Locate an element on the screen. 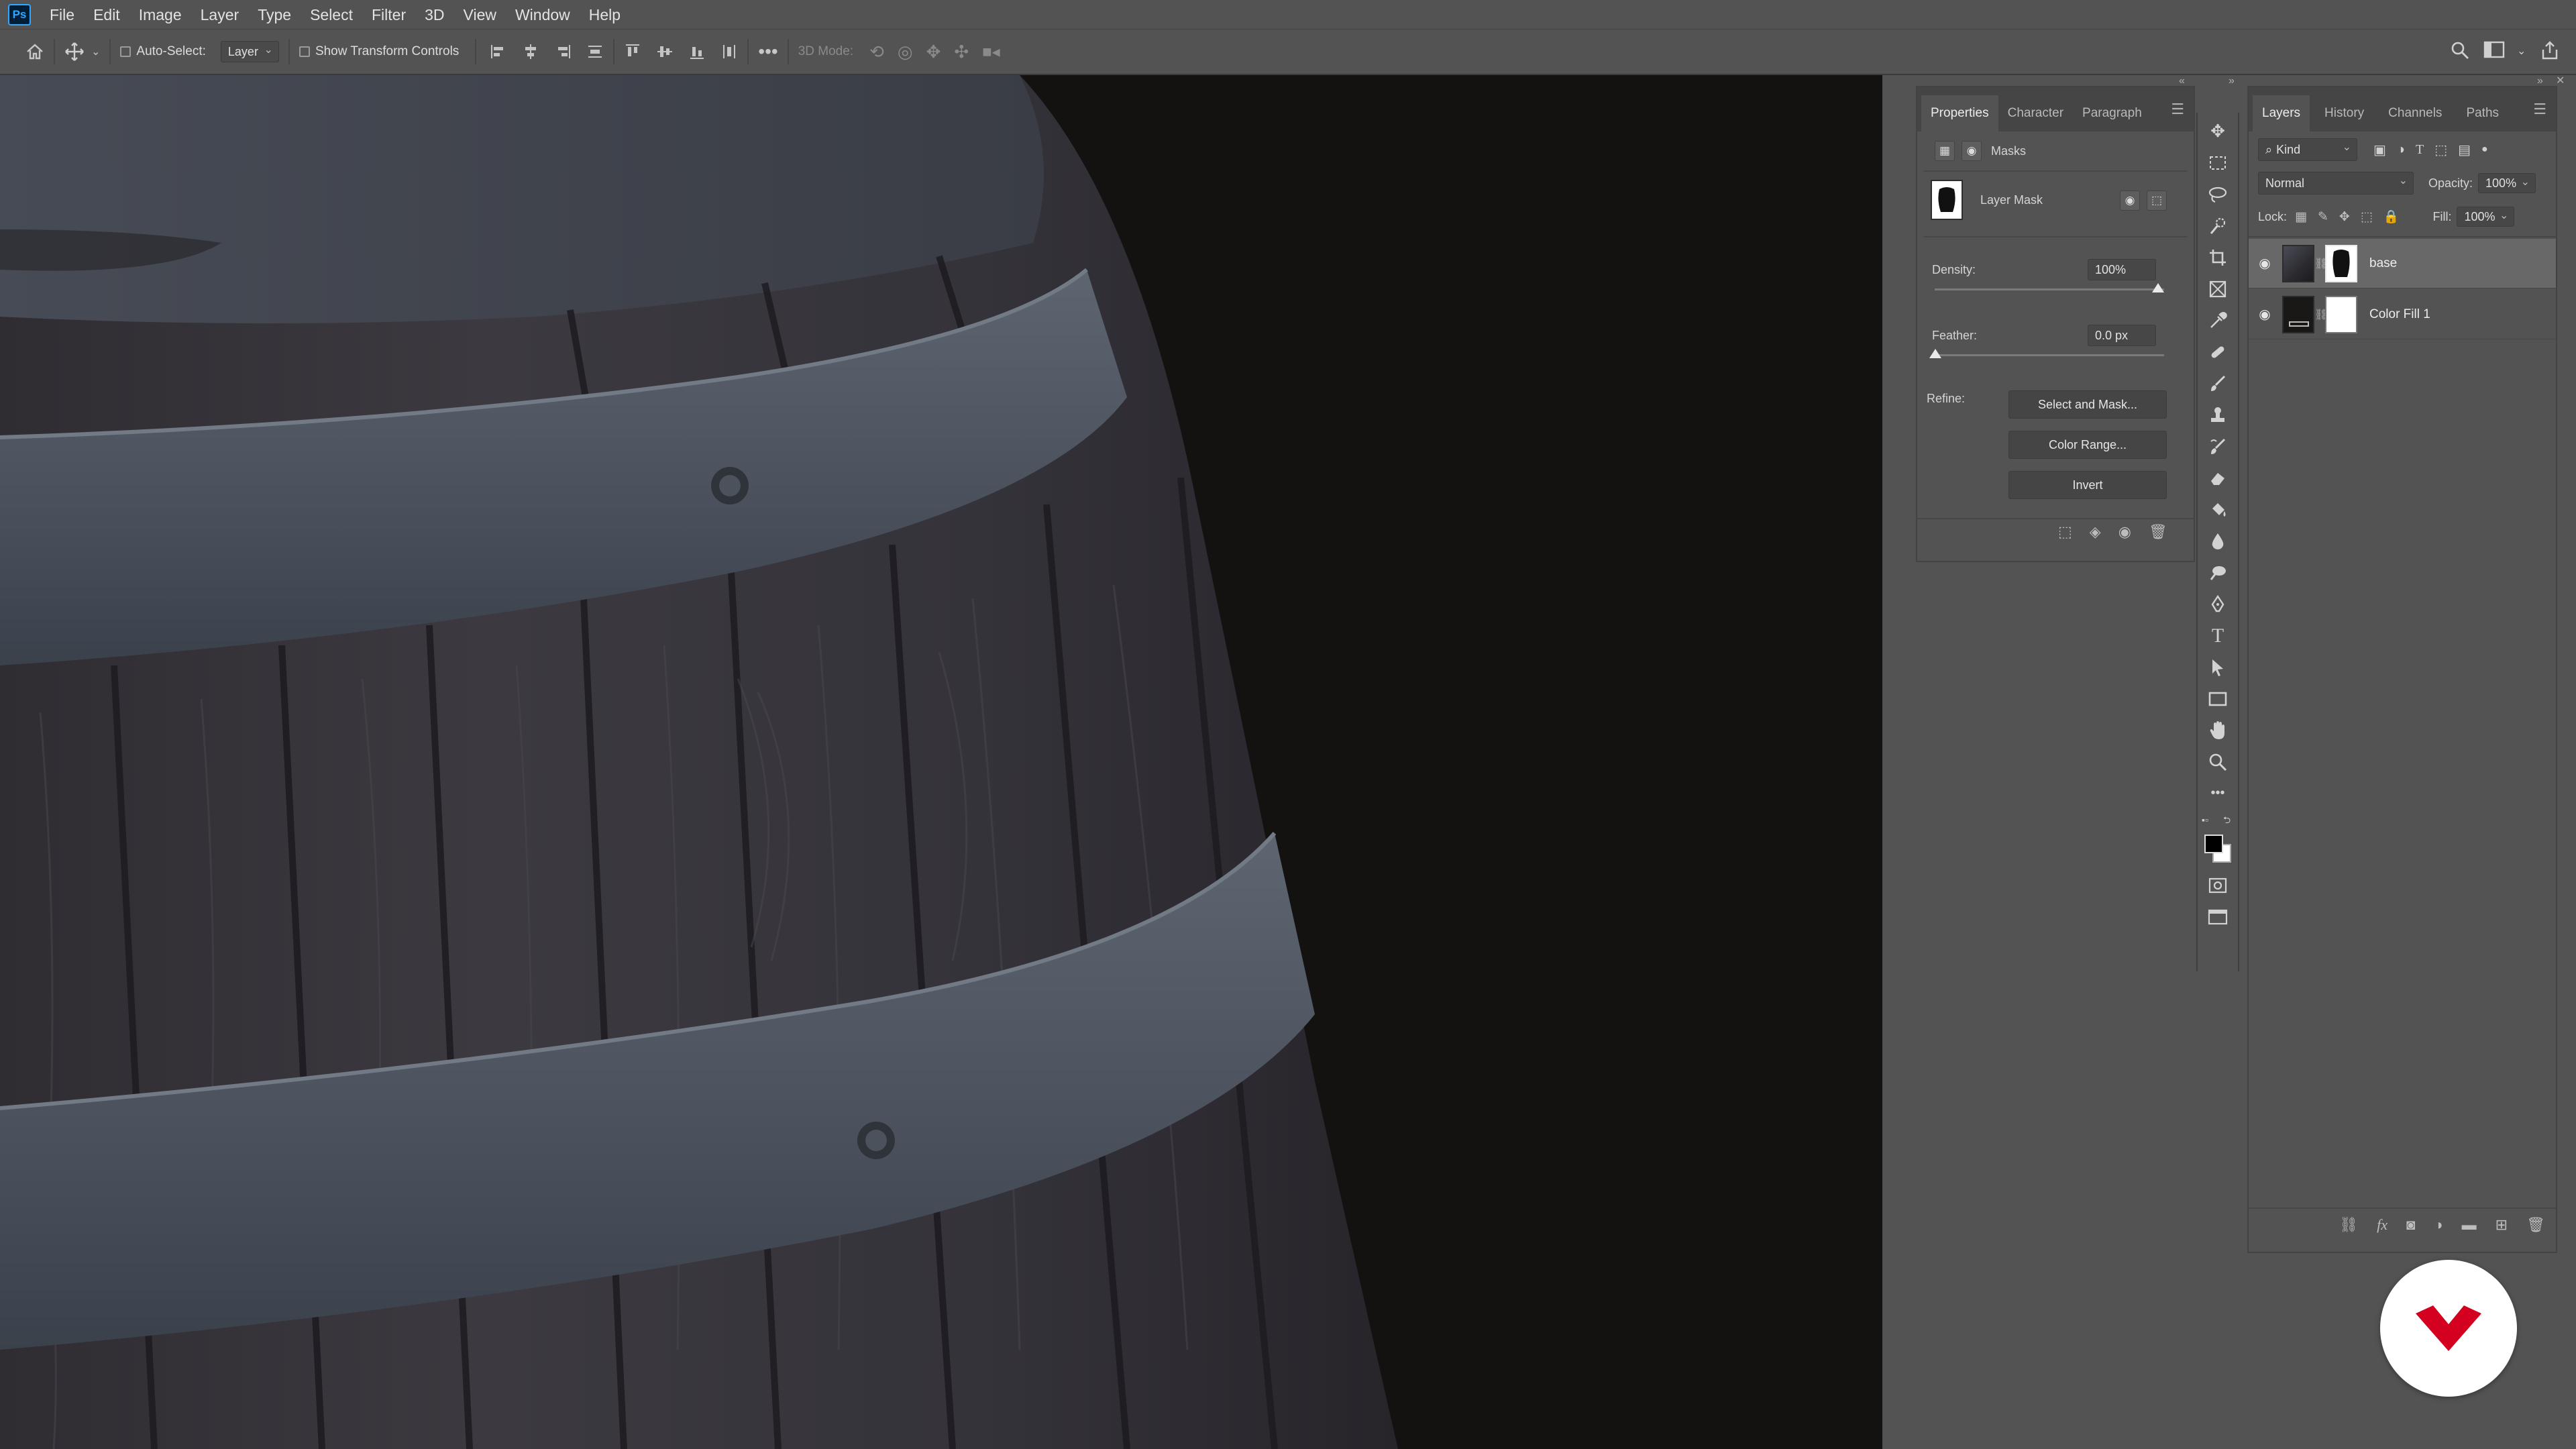 The height and width of the screenshot is (1449, 2576). brush-tool-icon is located at coordinates (2217, 383).